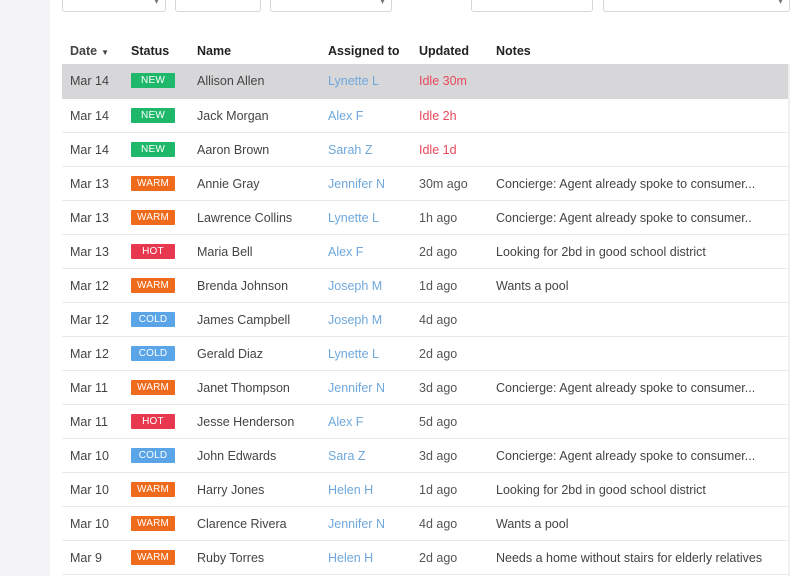 The width and height of the screenshot is (800, 576). Describe the element at coordinates (789, 320) in the screenshot. I see `scrollbar` at that location.